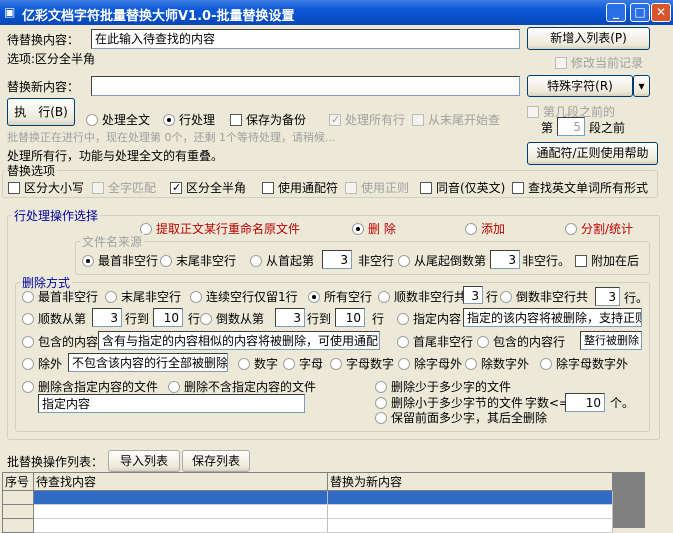 The width and height of the screenshot is (673, 533). What do you see at coordinates (268, 119) in the screenshot?
I see `backup-checkbox: 保存为备份` at bounding box center [268, 119].